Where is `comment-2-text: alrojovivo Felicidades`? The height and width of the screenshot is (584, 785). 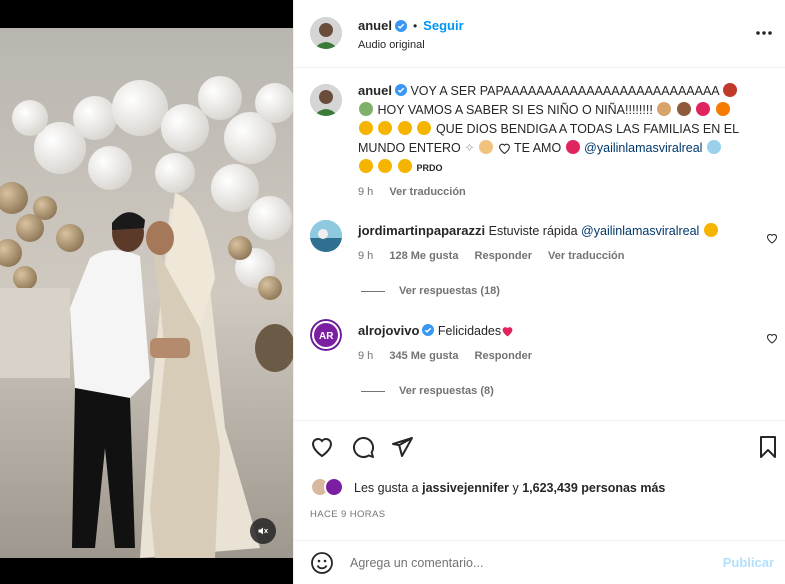 comment-2-text: alrojovivo Felicidades is located at coordinates (436, 331).